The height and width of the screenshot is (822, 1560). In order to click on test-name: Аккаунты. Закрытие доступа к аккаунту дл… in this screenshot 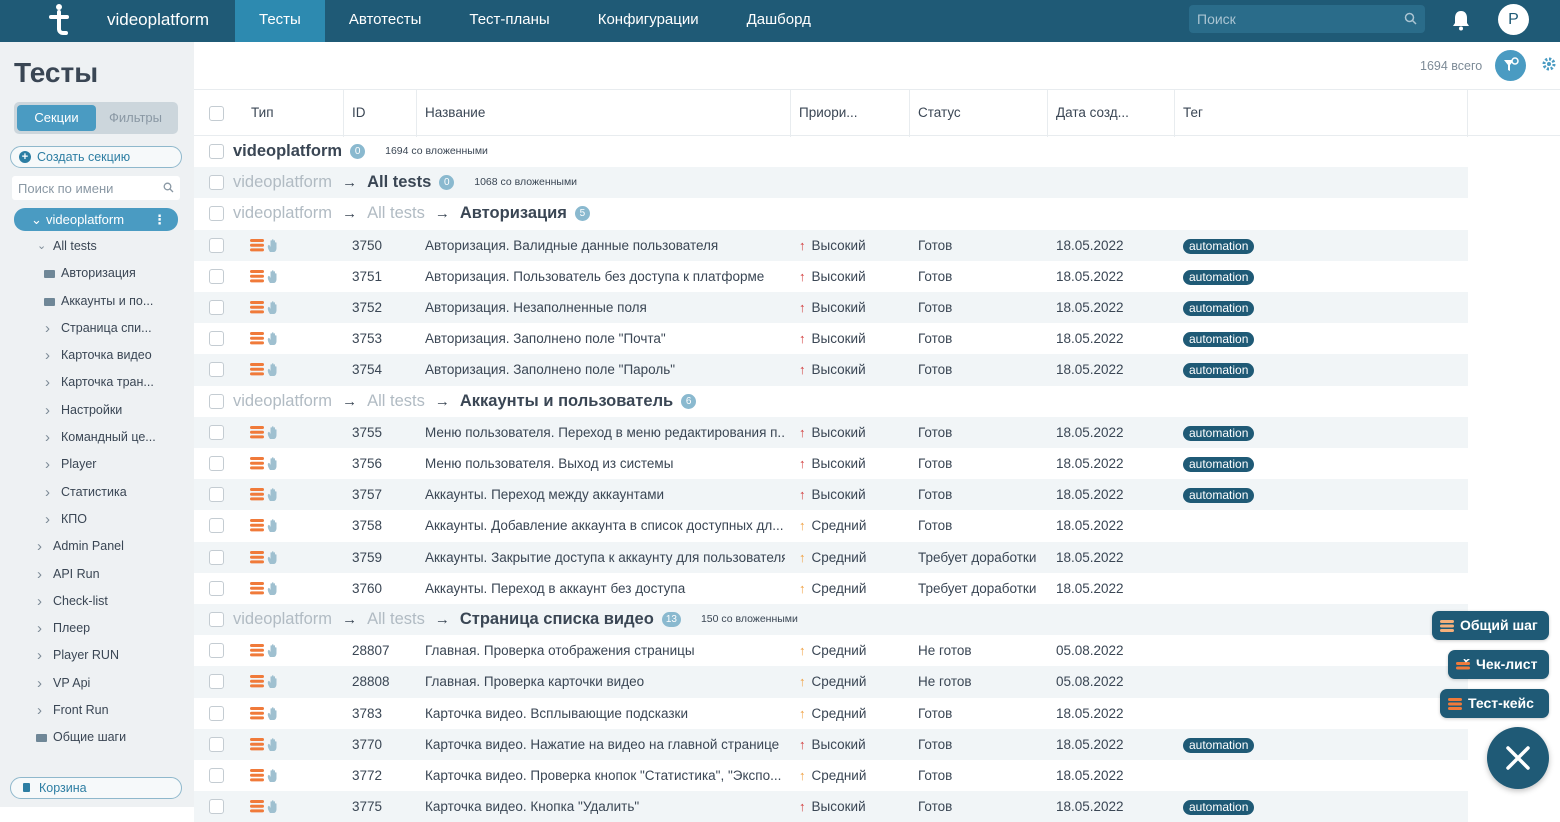, I will do `click(605, 557)`.